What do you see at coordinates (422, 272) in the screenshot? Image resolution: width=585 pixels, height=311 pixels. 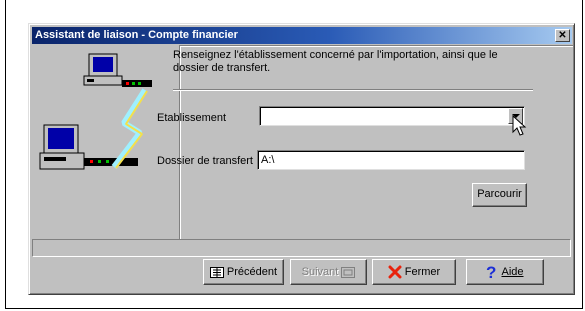 I see `close-label: Fermer` at bounding box center [422, 272].